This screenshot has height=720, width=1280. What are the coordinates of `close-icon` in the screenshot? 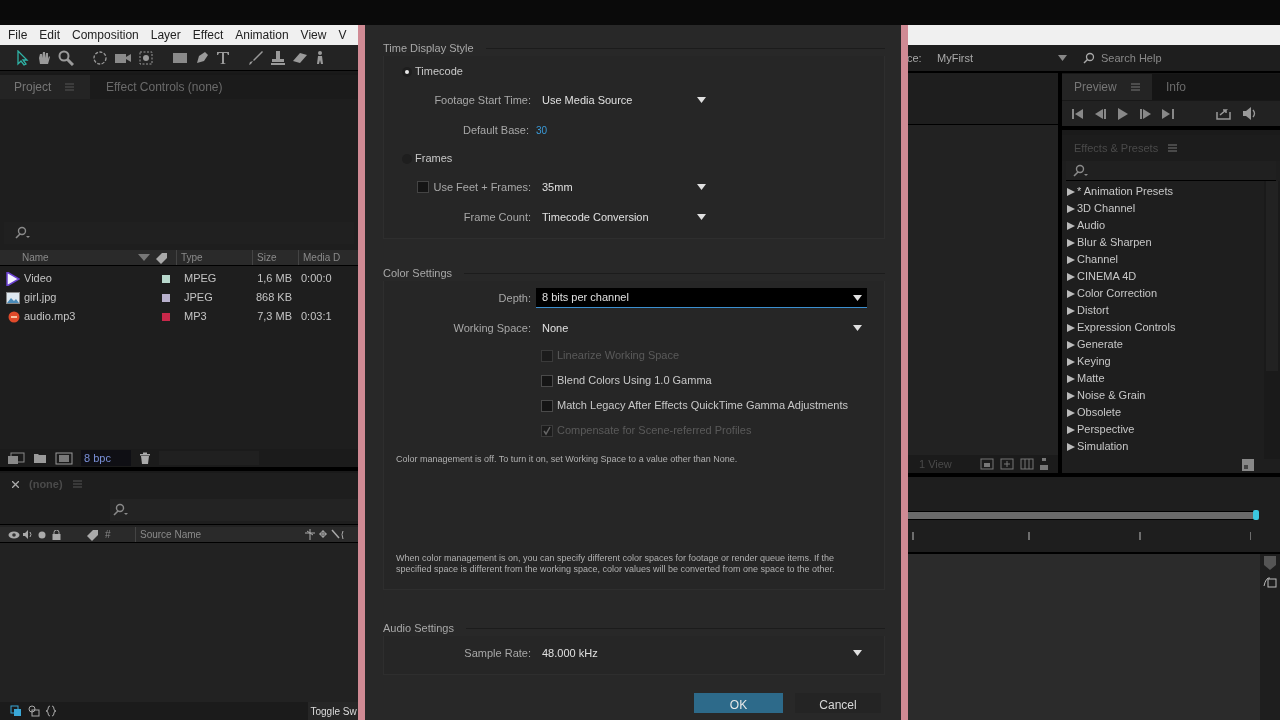 It's located at (15, 484).